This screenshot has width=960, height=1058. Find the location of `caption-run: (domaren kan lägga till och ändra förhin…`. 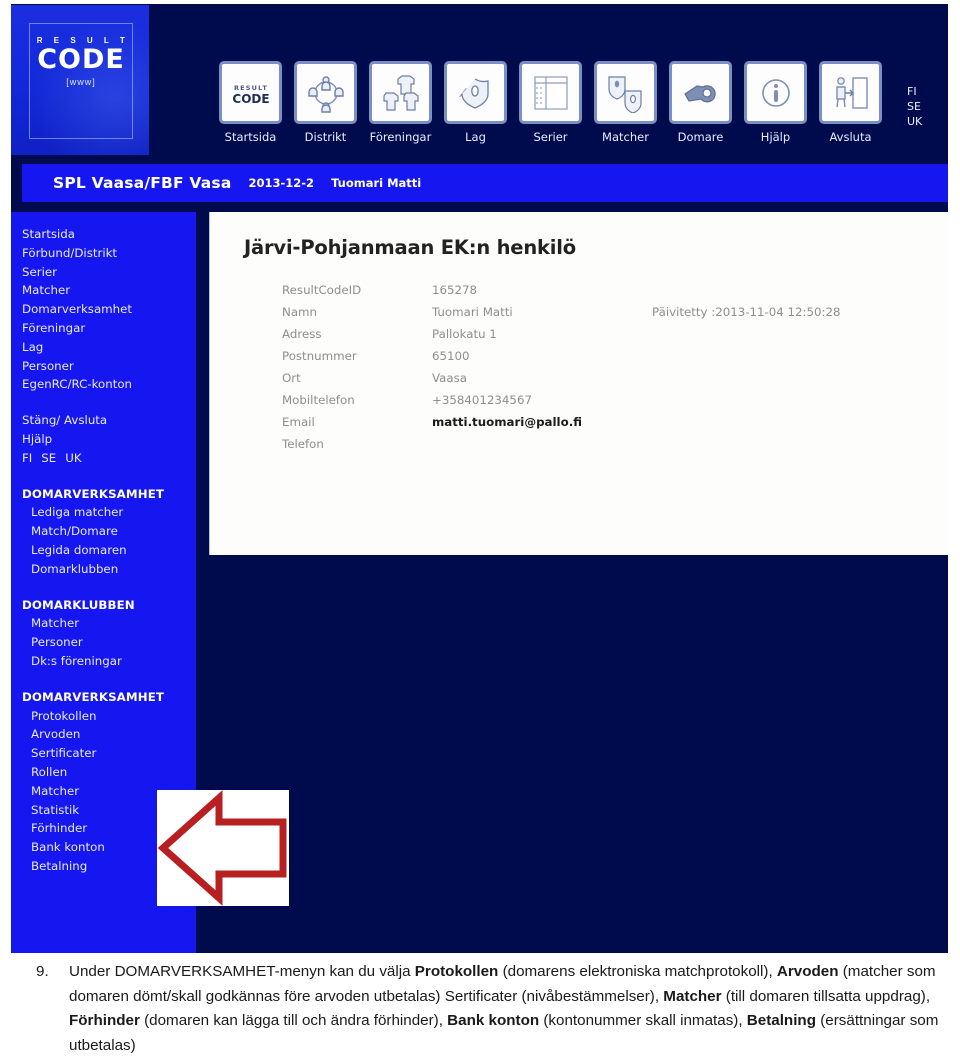

caption-run: (domaren kan lägga till och ändra förhin… is located at coordinates (293, 1020).